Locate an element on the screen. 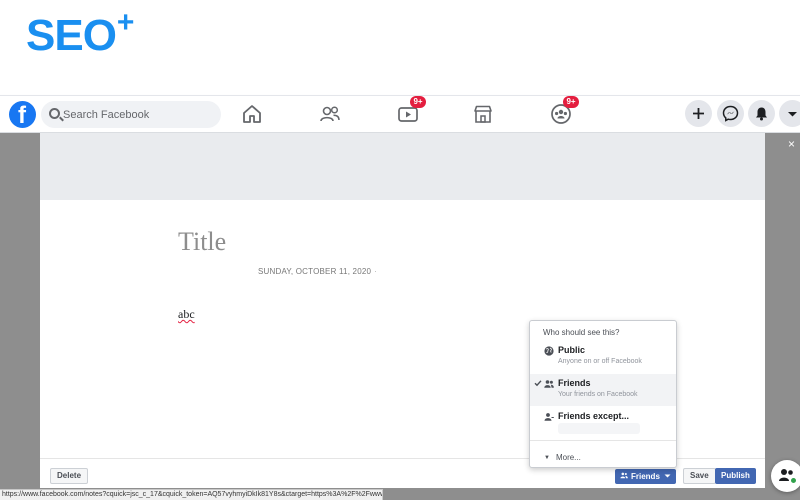 The image size is (800, 500). search-box is located at coordinates (131, 114).